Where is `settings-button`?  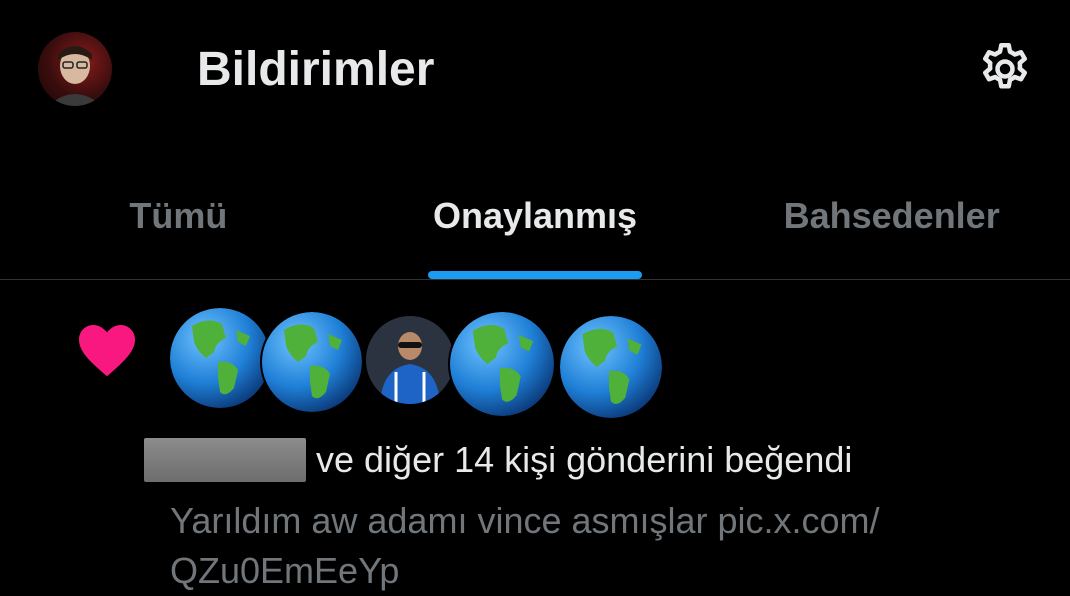 settings-button is located at coordinates (1005, 69).